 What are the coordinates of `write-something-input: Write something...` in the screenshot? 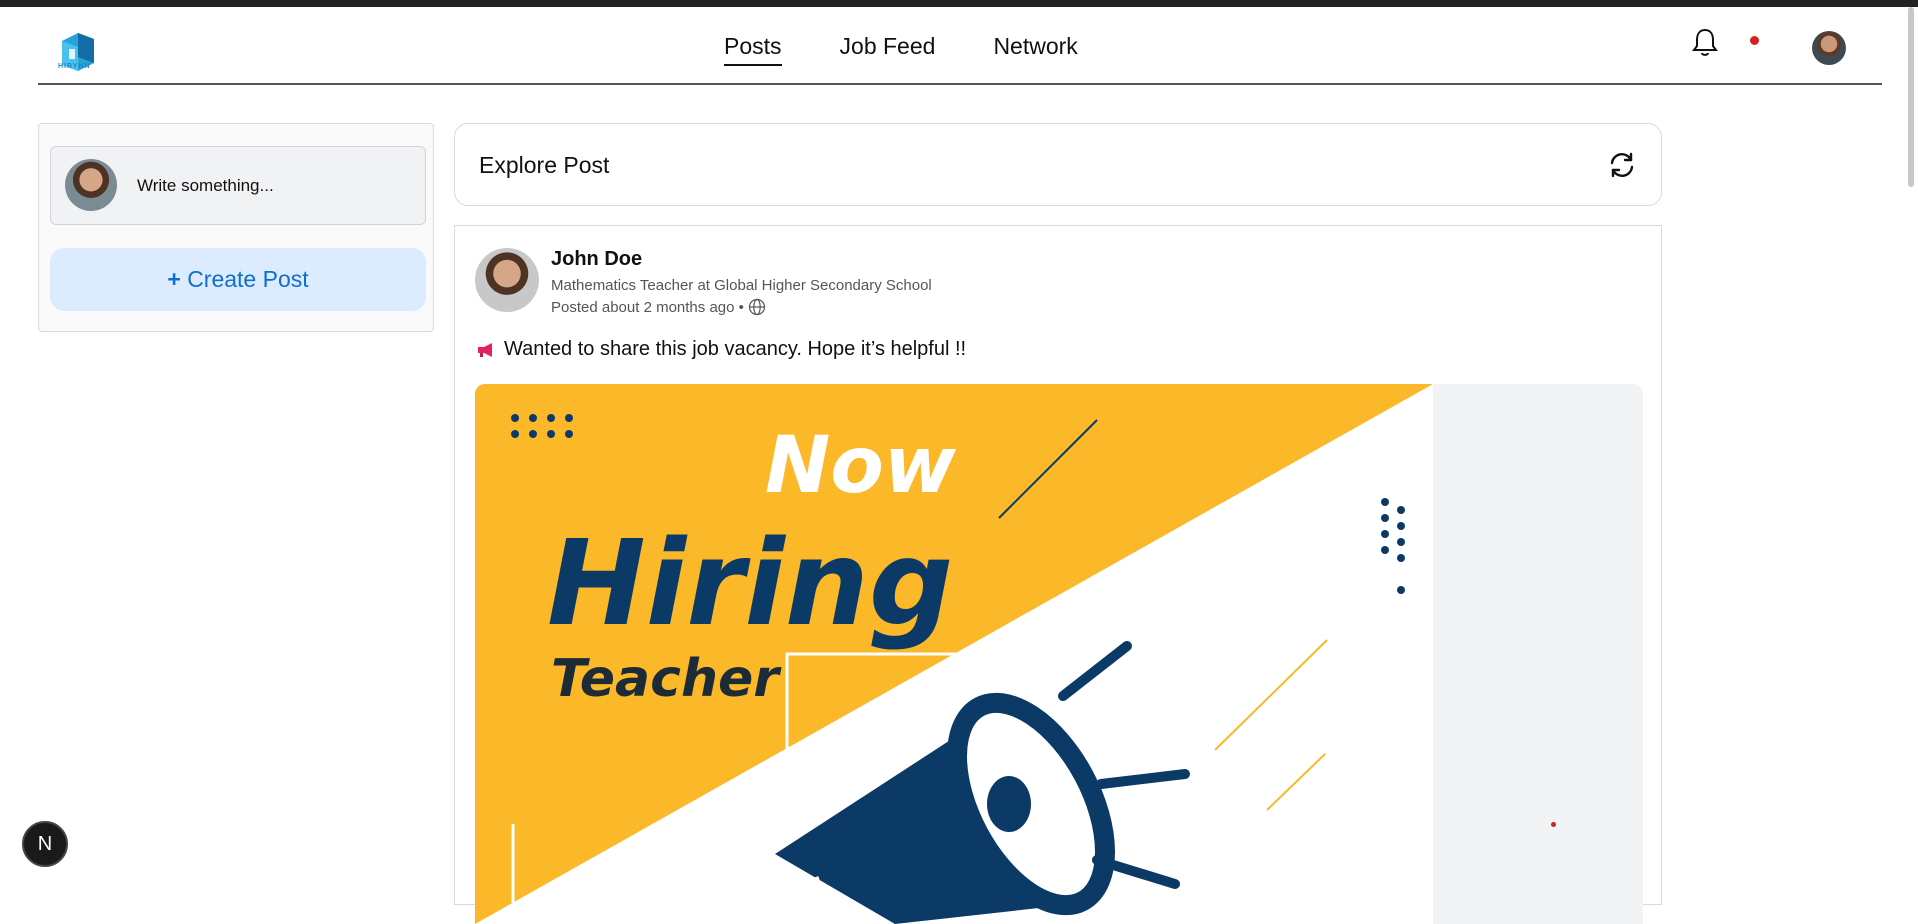 It's located at (238, 185).